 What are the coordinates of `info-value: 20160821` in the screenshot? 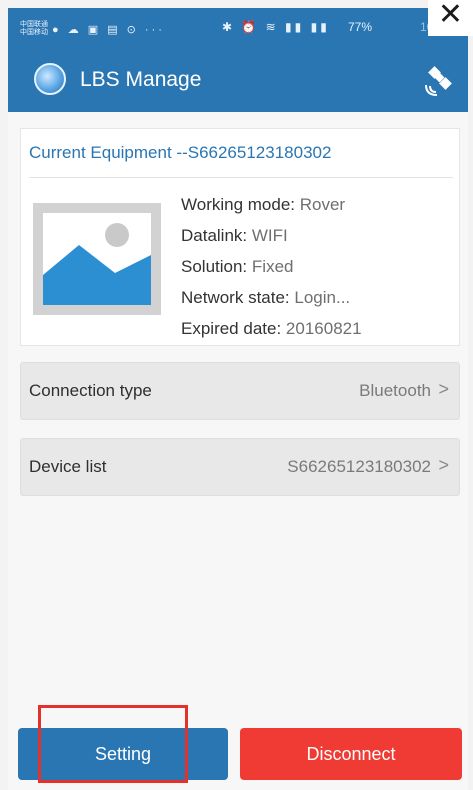 It's located at (323, 328).